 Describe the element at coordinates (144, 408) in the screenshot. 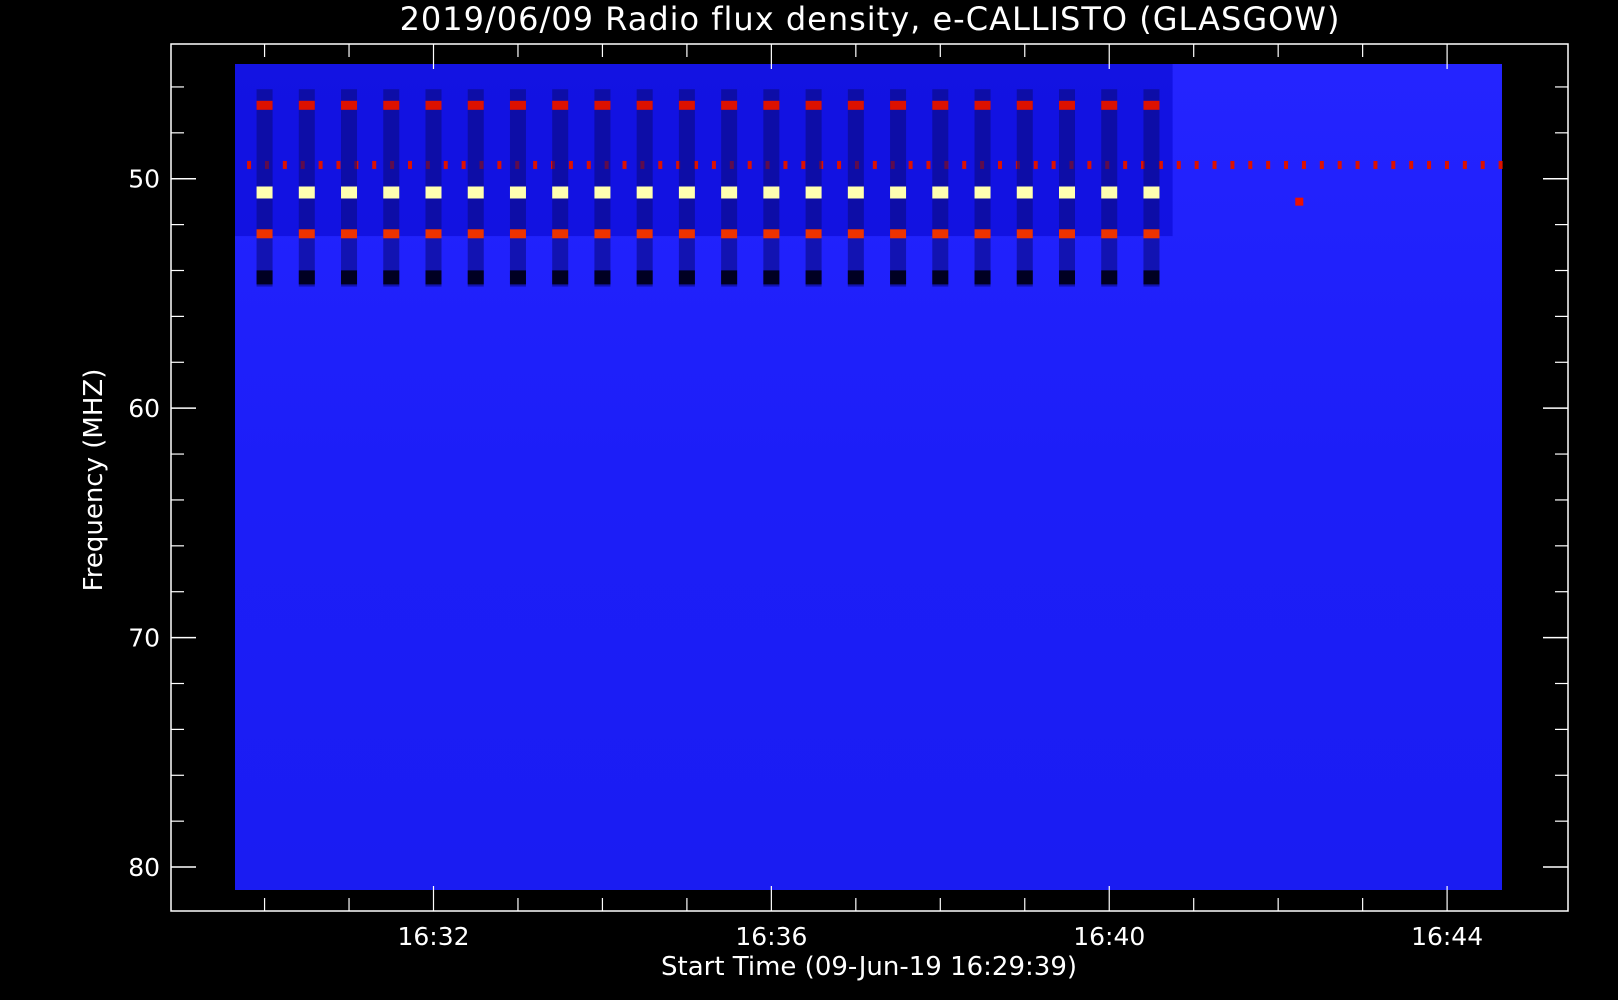

I see `y-tick-label: 60` at that location.